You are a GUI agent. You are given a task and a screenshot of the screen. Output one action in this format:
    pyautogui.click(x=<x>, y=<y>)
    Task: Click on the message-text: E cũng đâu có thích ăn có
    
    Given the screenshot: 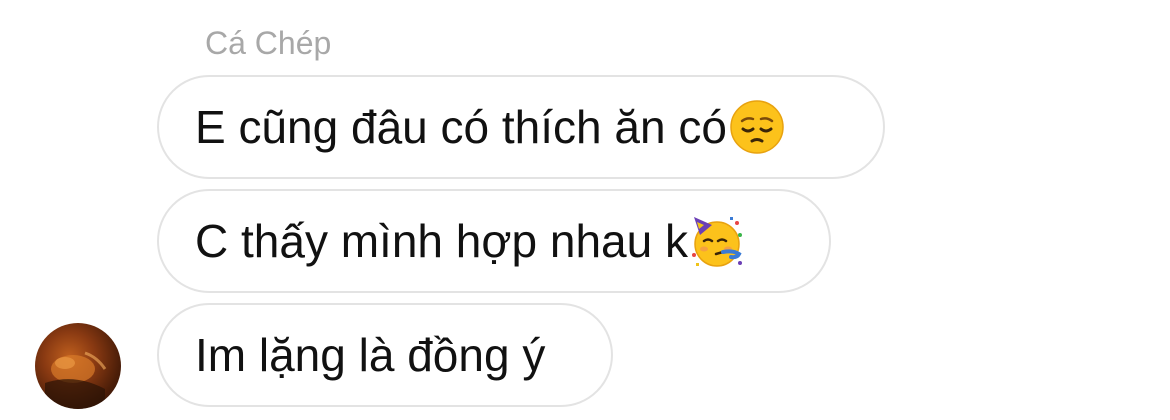 What is the action you would take?
    pyautogui.click(x=461, y=127)
    